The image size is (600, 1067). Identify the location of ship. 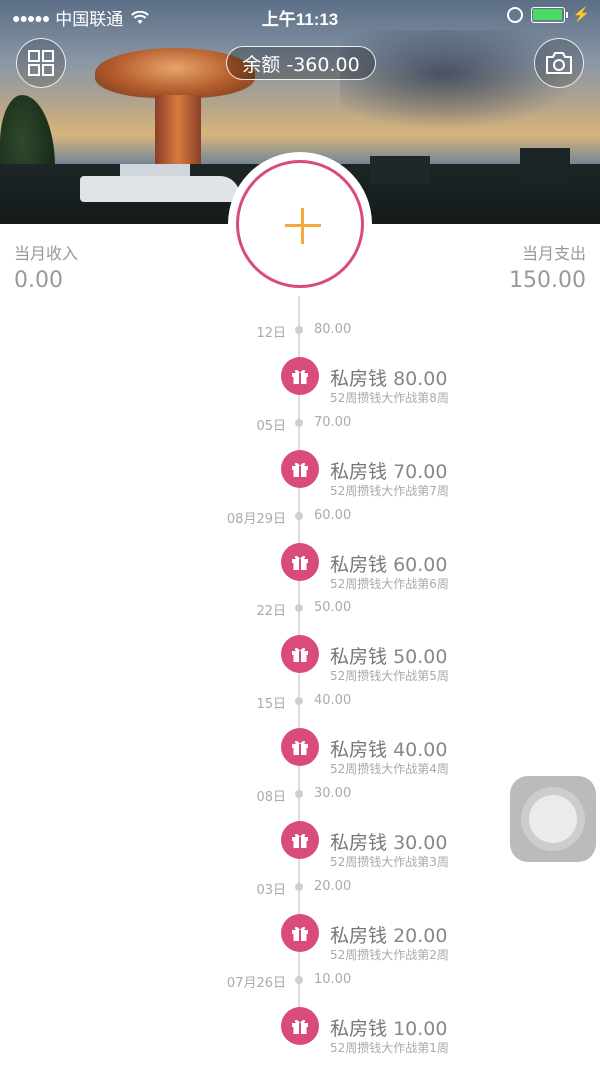
(160, 183).